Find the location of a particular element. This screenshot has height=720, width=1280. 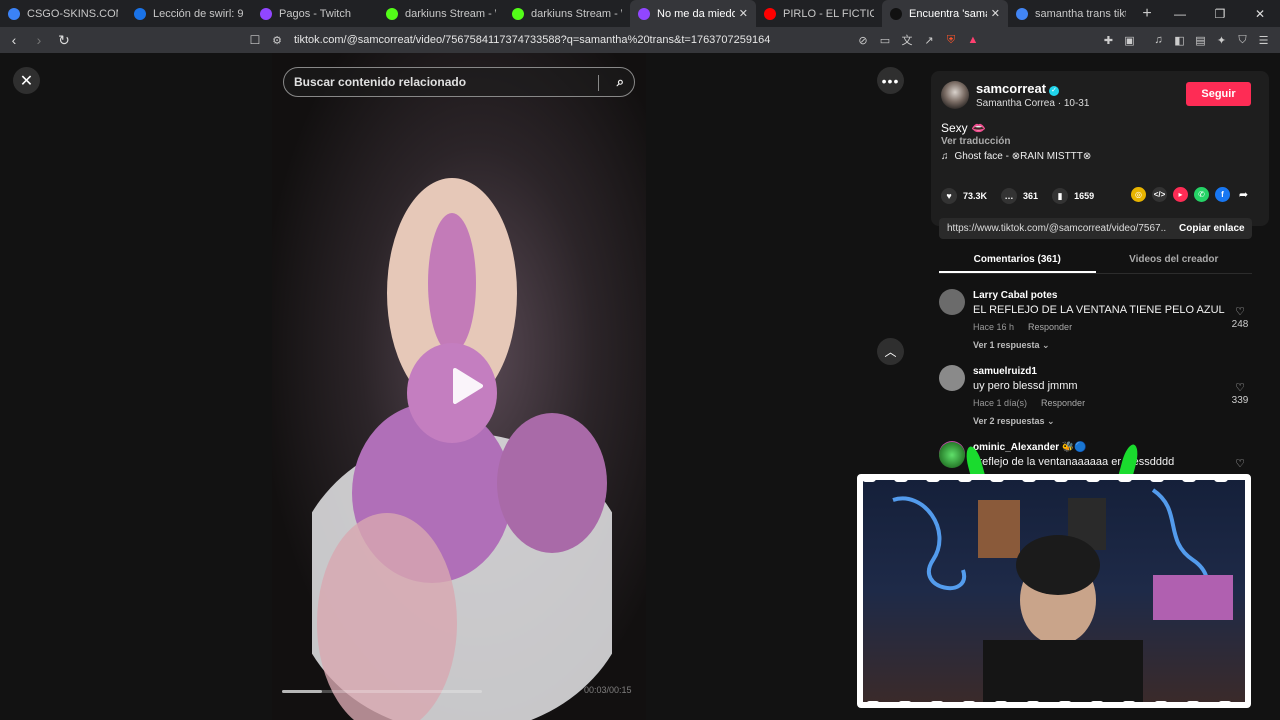

browser-tab: Encuentra 'samanth ✕ is located at coordinates (945, 13).